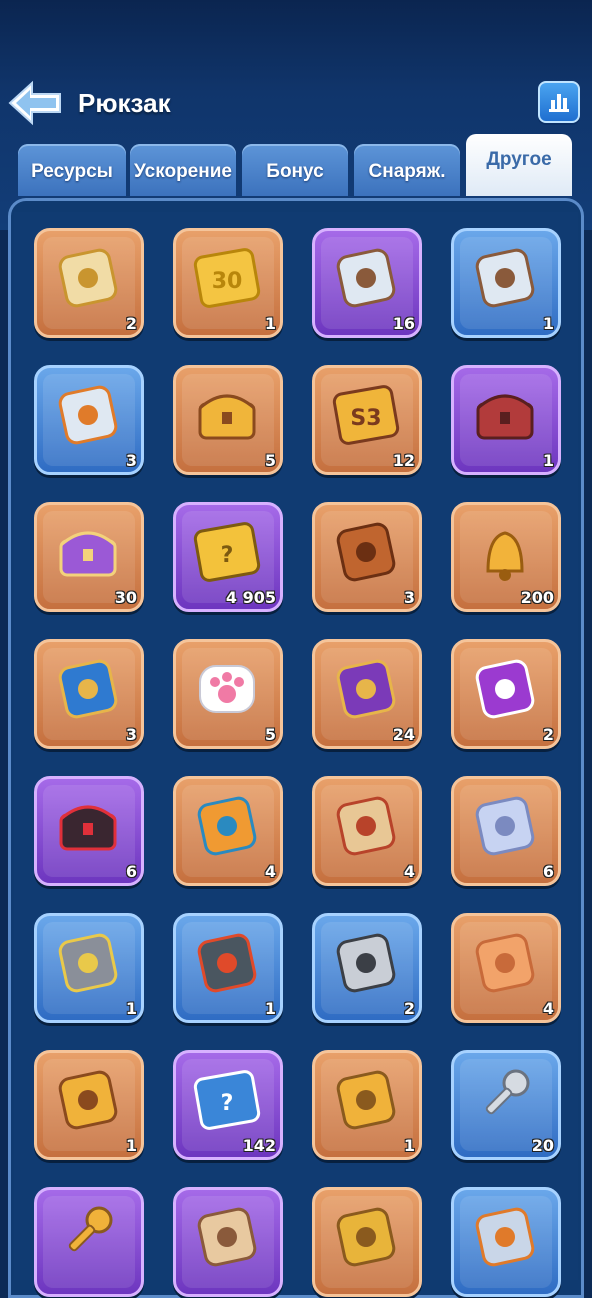 This screenshot has width=592, height=1298. Describe the element at coordinates (295, 170) in the screenshot. I see `tab-bonus: Бонус` at that location.